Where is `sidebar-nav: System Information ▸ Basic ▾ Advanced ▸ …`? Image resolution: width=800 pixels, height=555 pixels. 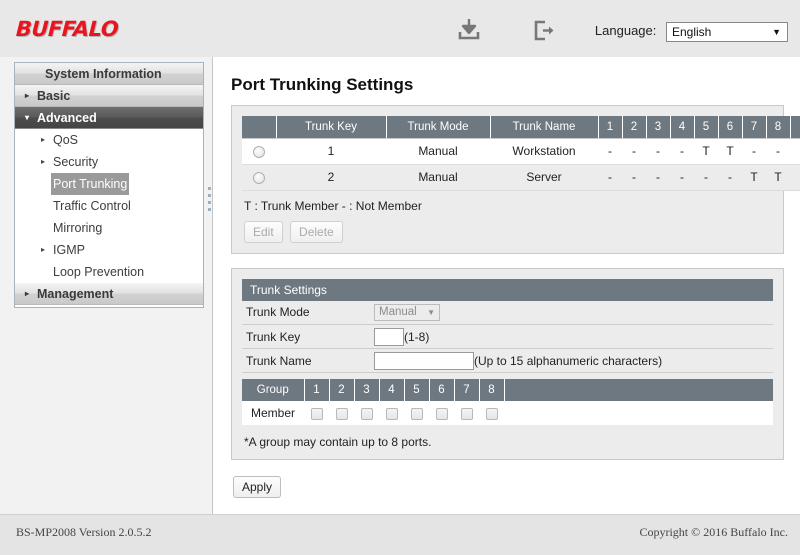 sidebar-nav: System Information ▸ Basic ▾ Advanced ▸ … is located at coordinates (109, 185).